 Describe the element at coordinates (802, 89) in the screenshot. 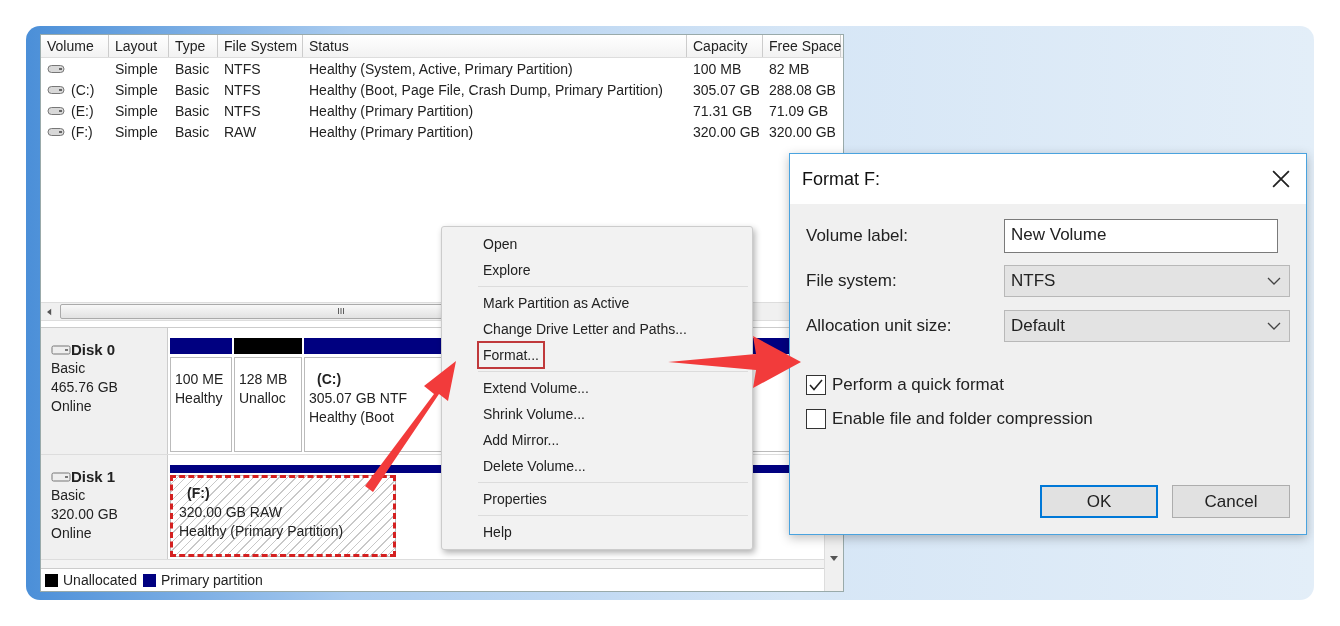

I see `table-cell: 288.08 GB` at that location.